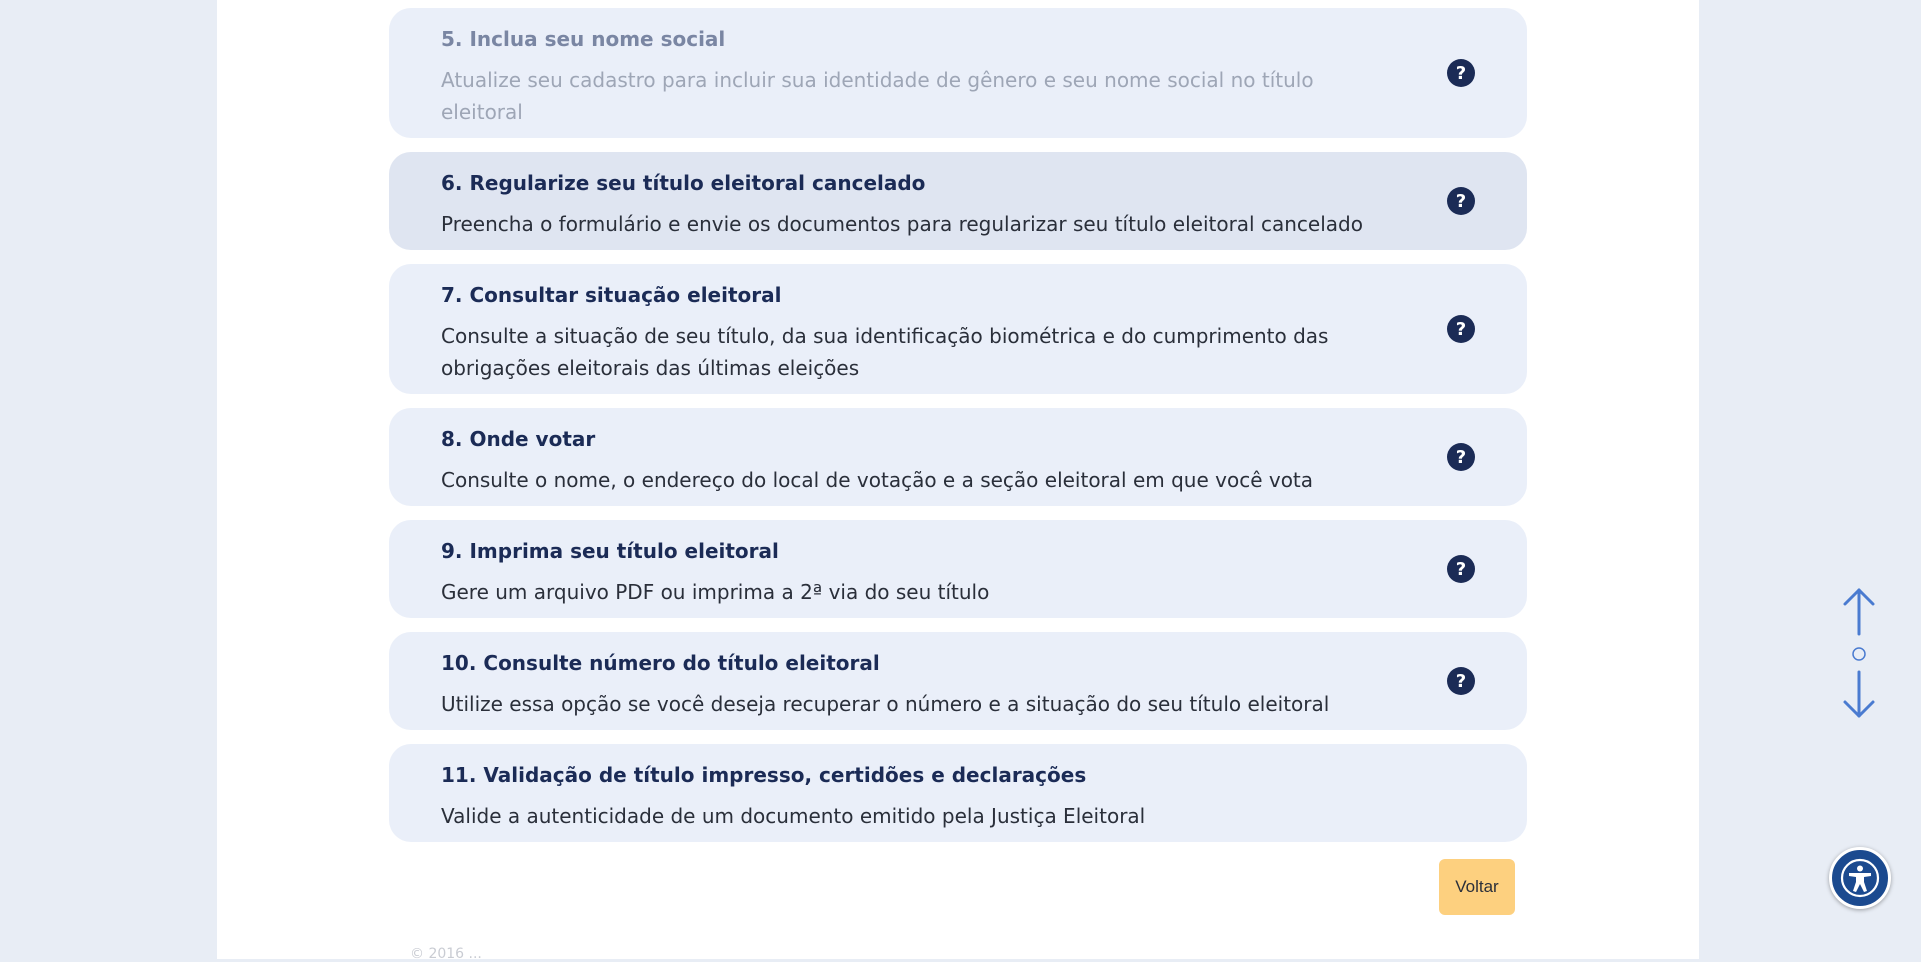  I want to click on scroll-controls, so click(1859, 654).